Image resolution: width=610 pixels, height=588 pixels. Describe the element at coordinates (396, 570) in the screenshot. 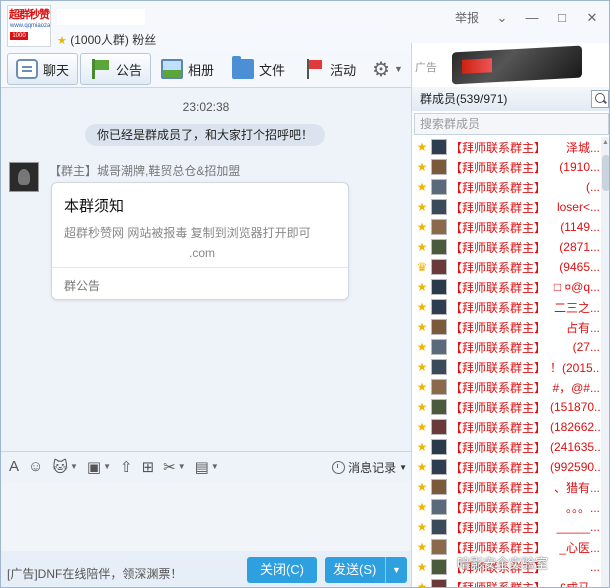

I see `send-options-chevron-icon: ▼` at that location.